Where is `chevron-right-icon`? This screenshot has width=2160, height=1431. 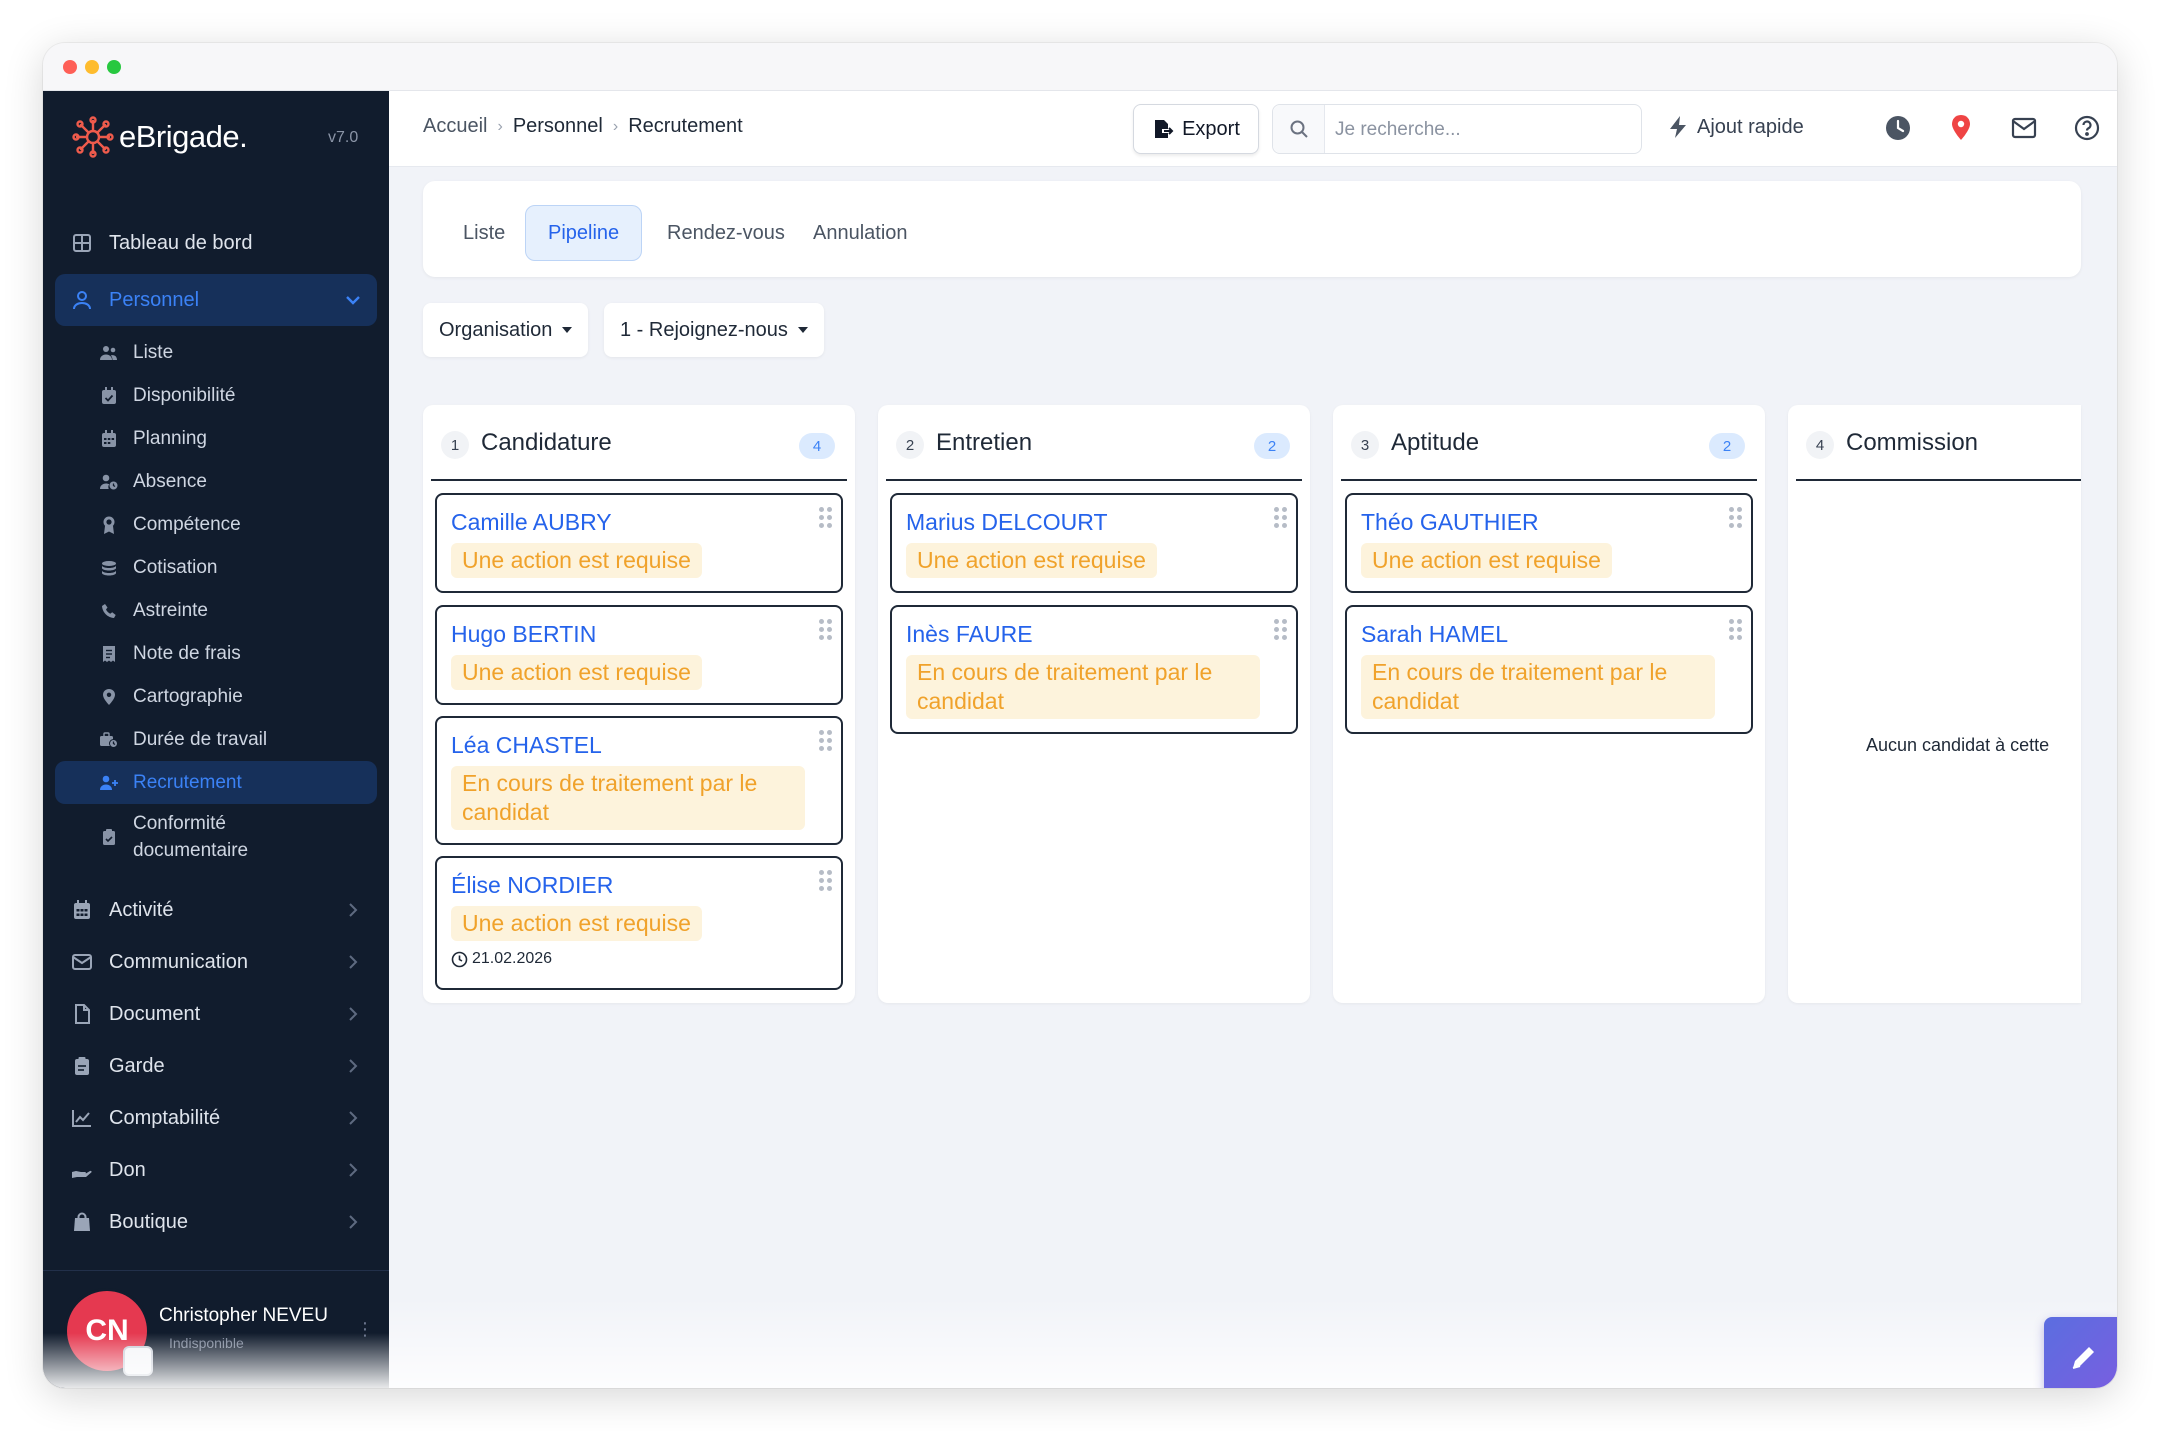
chevron-right-icon is located at coordinates (353, 1170).